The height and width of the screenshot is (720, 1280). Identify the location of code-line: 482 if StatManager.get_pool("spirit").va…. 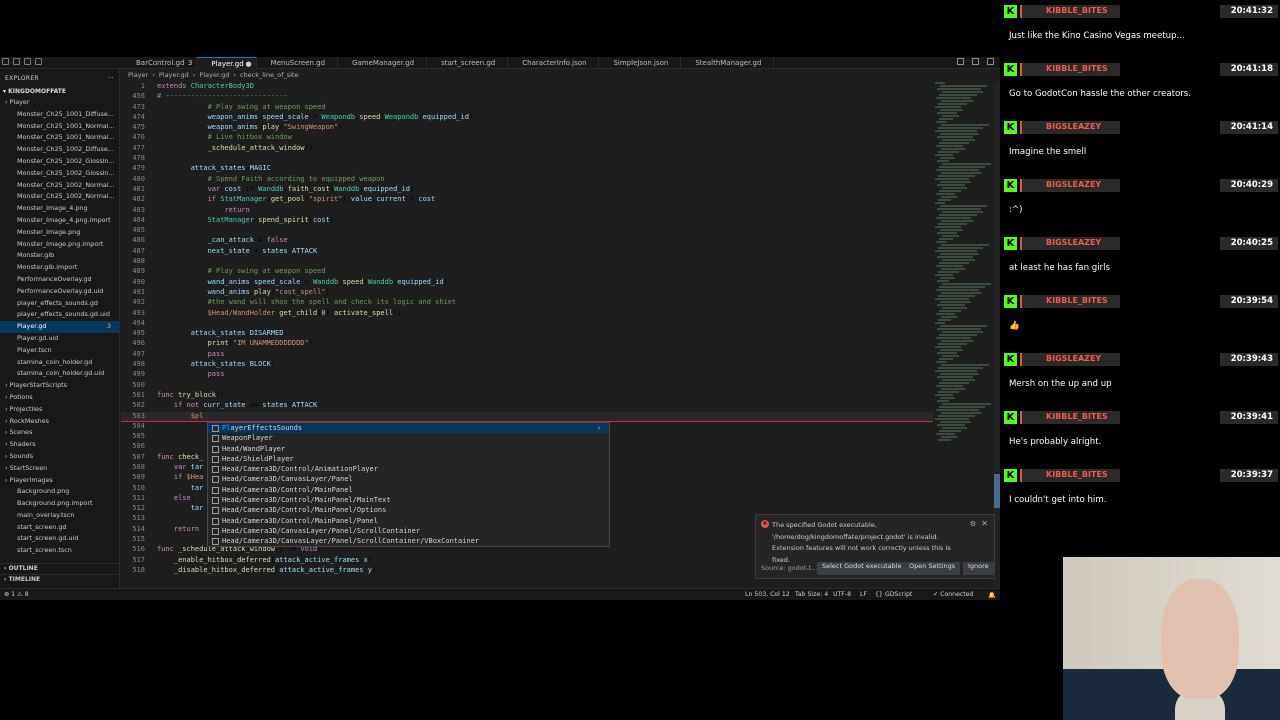
(527, 200).